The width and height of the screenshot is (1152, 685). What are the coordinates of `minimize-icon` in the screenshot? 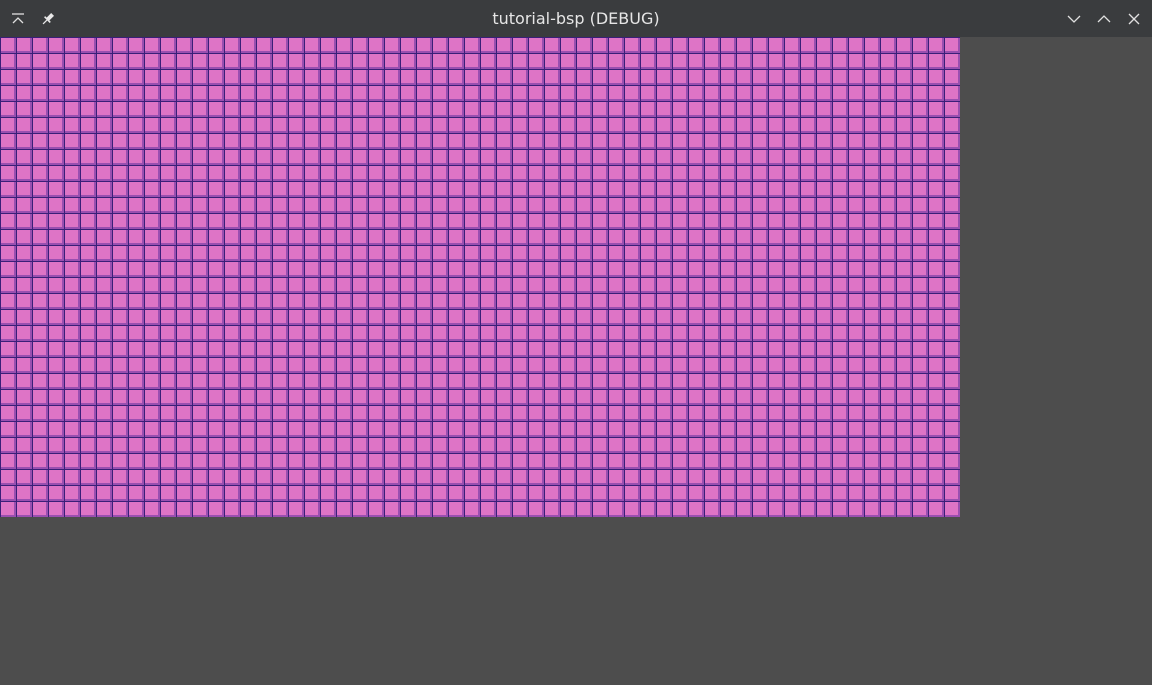 It's located at (1074, 19).